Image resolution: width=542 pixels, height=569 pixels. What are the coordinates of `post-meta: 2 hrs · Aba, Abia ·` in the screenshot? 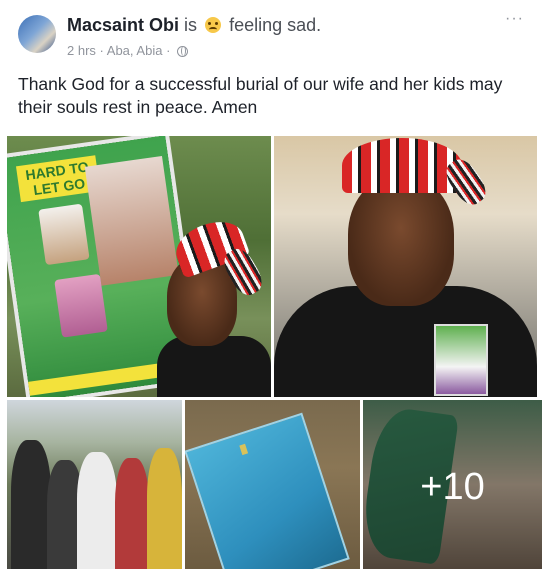 It's located at (128, 50).